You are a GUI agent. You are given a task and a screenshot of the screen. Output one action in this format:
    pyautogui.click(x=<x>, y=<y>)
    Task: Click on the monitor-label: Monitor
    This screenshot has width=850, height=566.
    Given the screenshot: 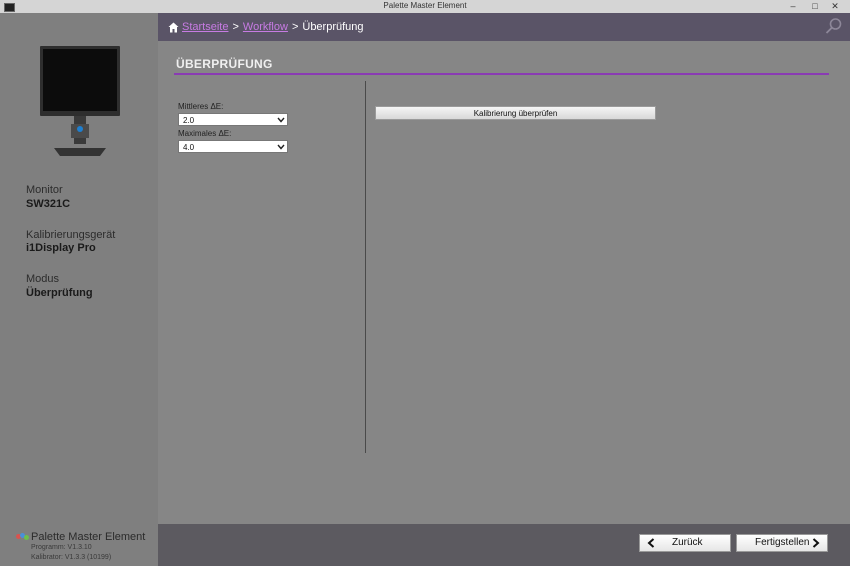 What is the action you would take?
    pyautogui.click(x=44, y=190)
    